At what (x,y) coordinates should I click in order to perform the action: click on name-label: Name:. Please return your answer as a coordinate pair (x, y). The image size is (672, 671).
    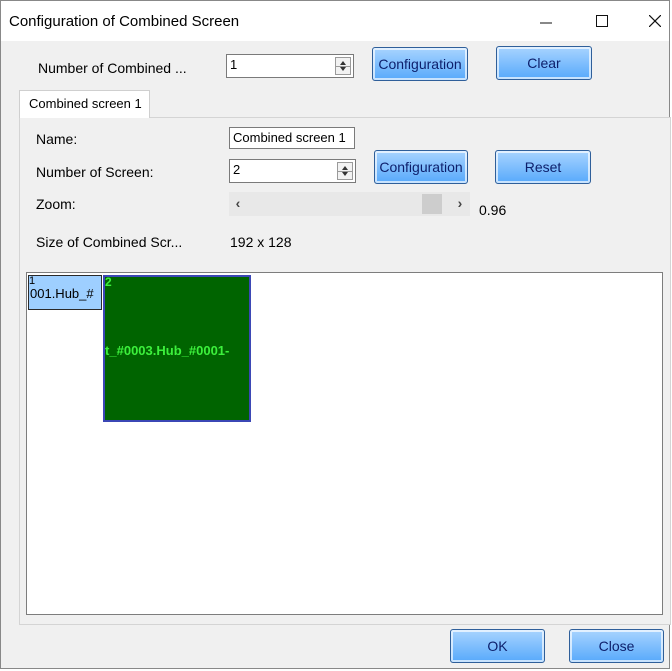
    Looking at the image, I should click on (57, 139).